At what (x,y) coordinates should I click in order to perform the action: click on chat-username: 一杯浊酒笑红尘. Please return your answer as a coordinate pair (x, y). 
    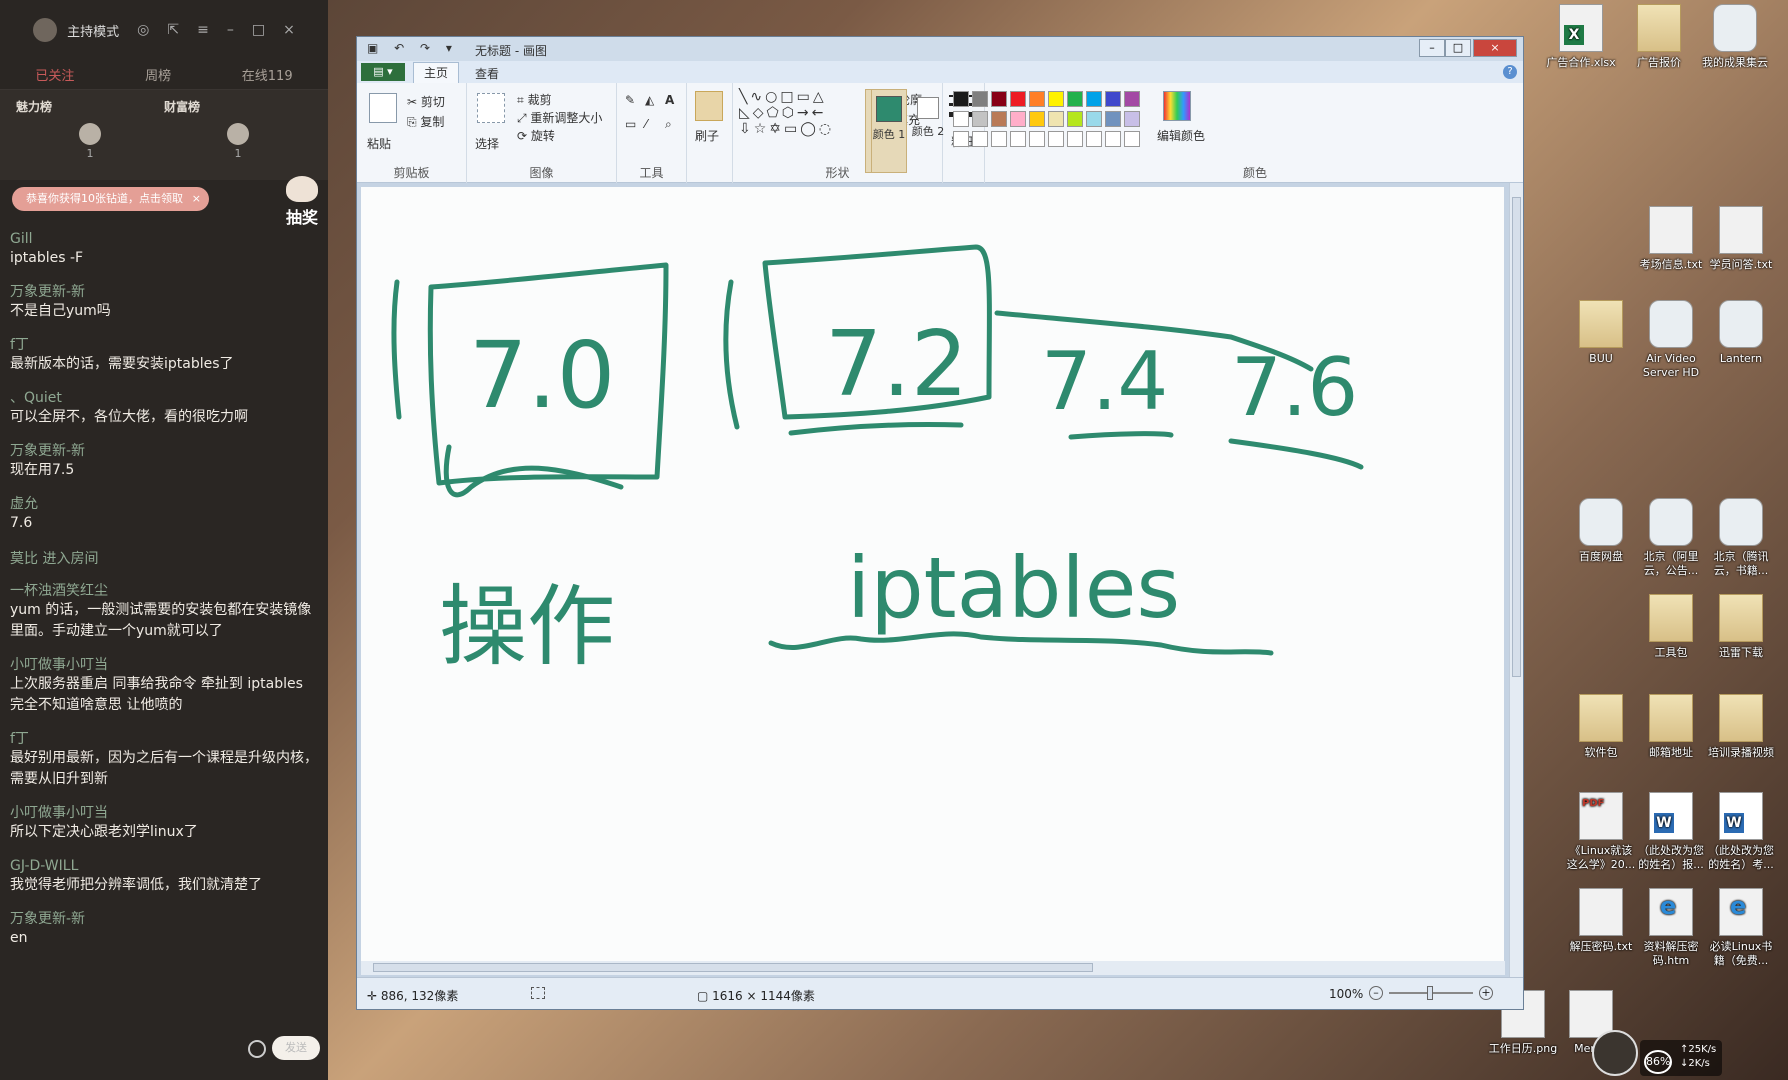
    Looking at the image, I should click on (165, 591).